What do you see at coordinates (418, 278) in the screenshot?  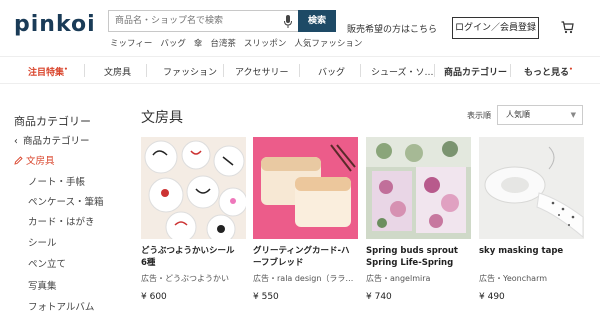 I see `product-shop: 広告・angelmira` at bounding box center [418, 278].